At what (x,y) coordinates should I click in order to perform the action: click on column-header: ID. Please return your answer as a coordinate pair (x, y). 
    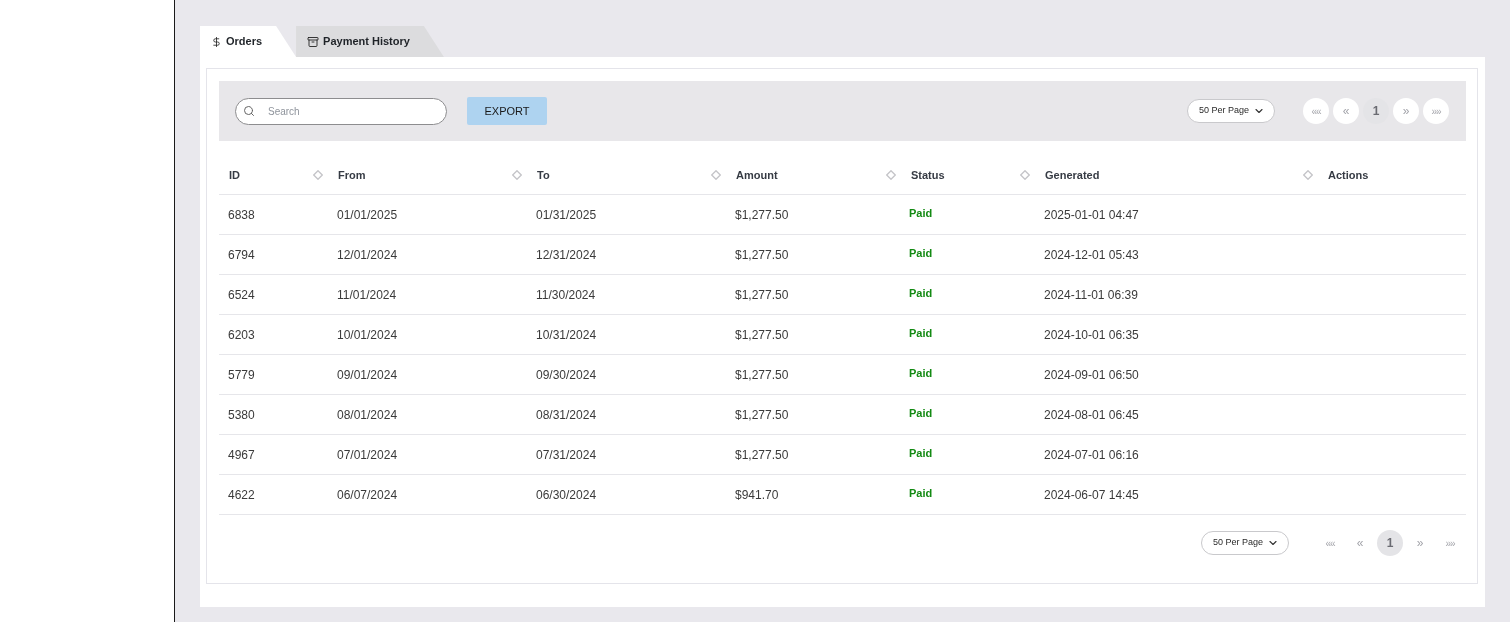
    Looking at the image, I should click on (234, 175).